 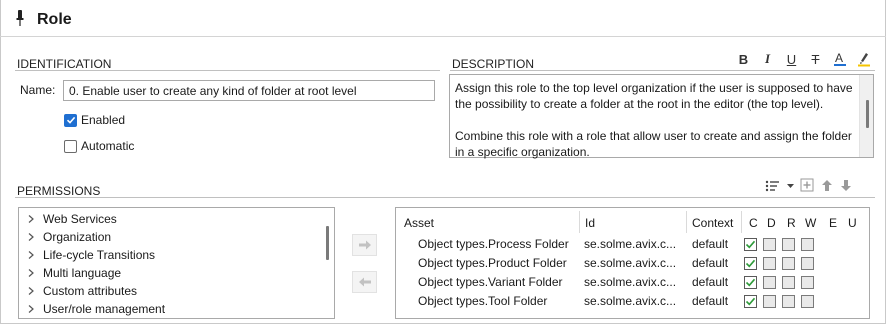 I want to click on pin-icon, so click(x=20, y=18).